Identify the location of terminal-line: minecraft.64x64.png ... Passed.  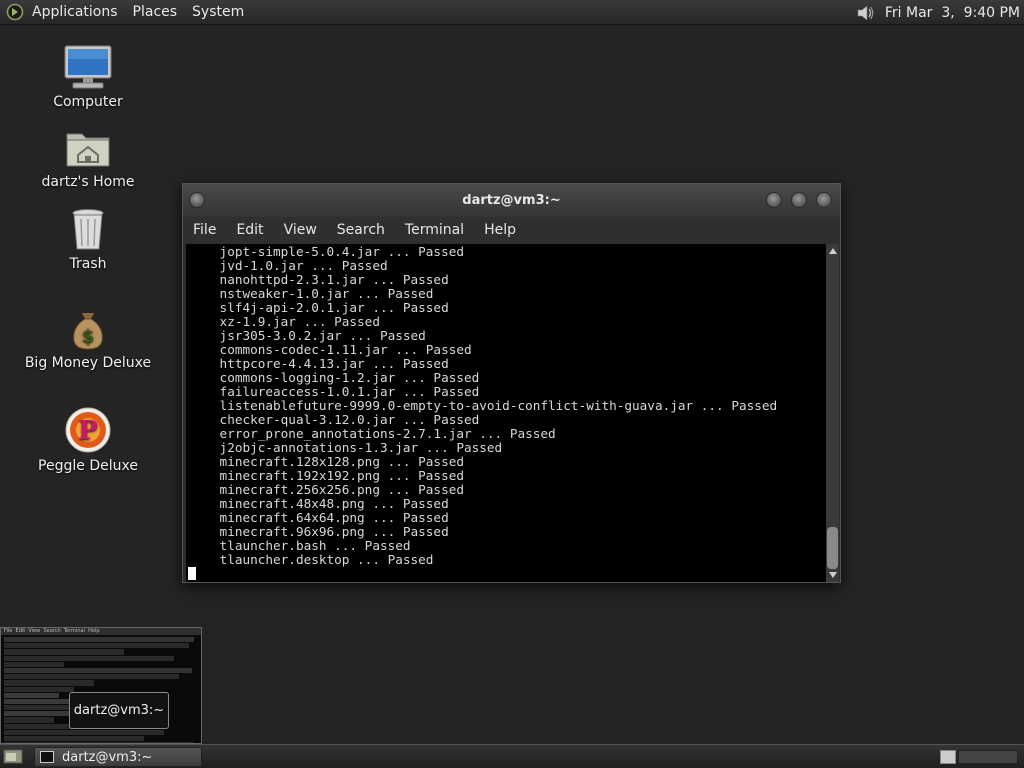
(319, 517).